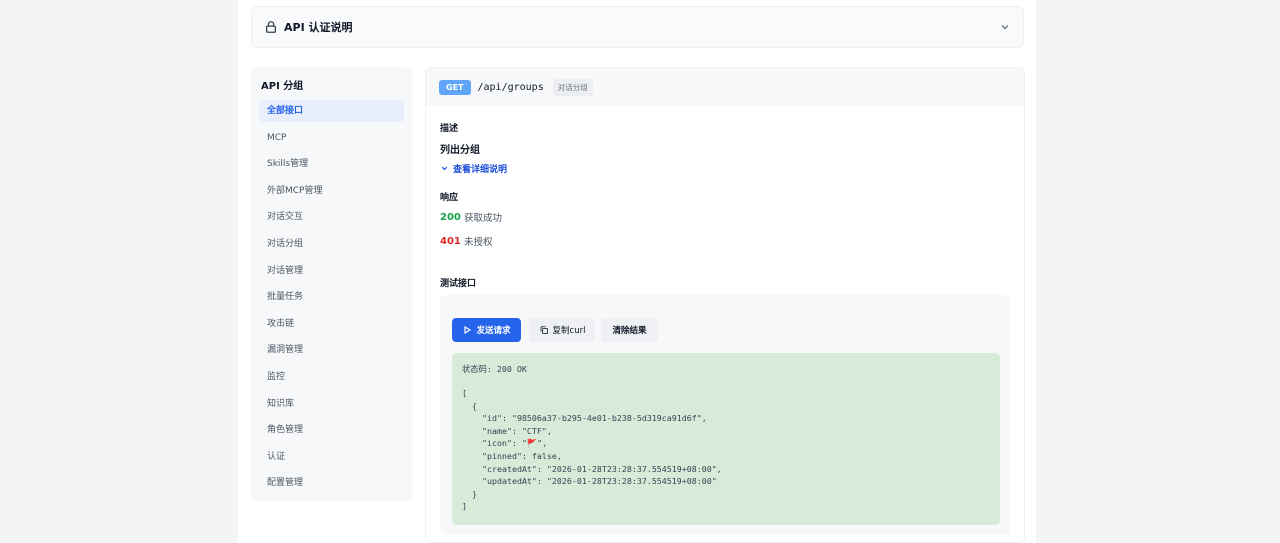 Image resolution: width=1280 pixels, height=543 pixels. What do you see at coordinates (331, 297) in the screenshot?
I see `sidebar-item-batch-tasks: 批量任务` at bounding box center [331, 297].